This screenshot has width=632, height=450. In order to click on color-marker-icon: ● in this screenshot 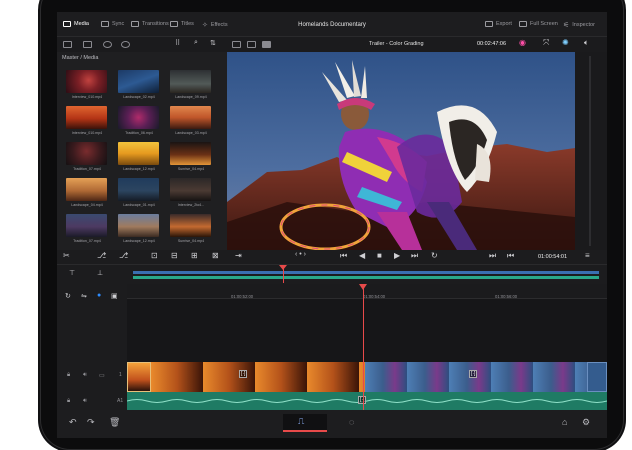, I will do `click(99, 295)`.